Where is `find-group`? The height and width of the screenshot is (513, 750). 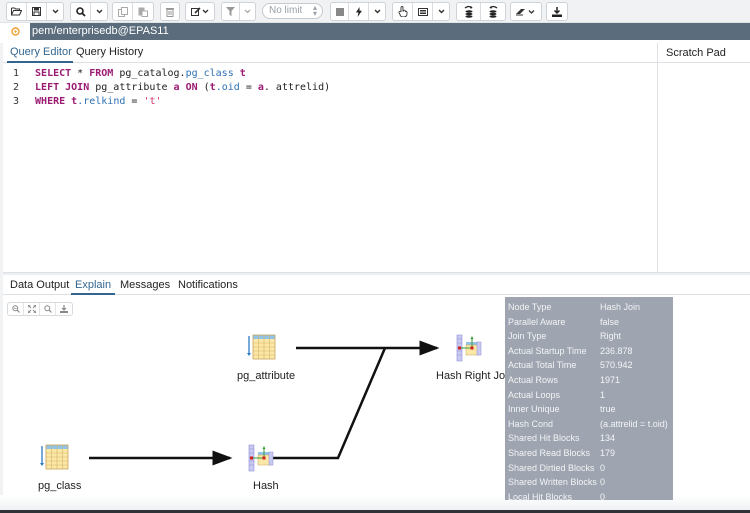 find-group is located at coordinates (89, 11).